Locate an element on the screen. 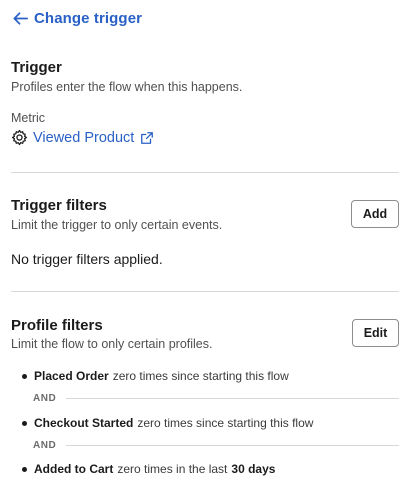 This screenshot has width=417, height=495. profile-filters-description: Limit the flow to only certain profiles. is located at coordinates (112, 344).